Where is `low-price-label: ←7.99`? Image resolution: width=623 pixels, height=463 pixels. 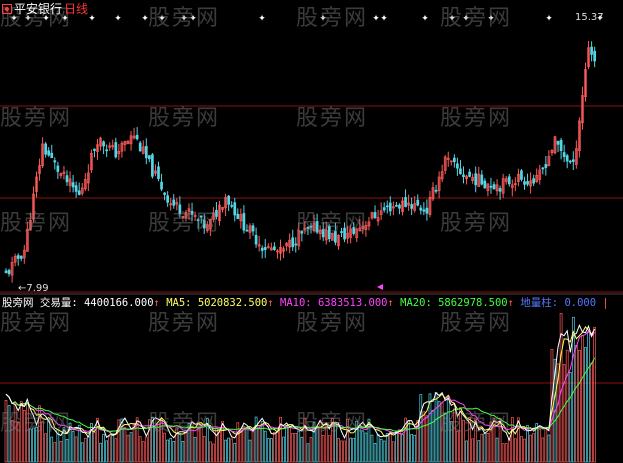 low-price-label: ←7.99 is located at coordinates (33, 288).